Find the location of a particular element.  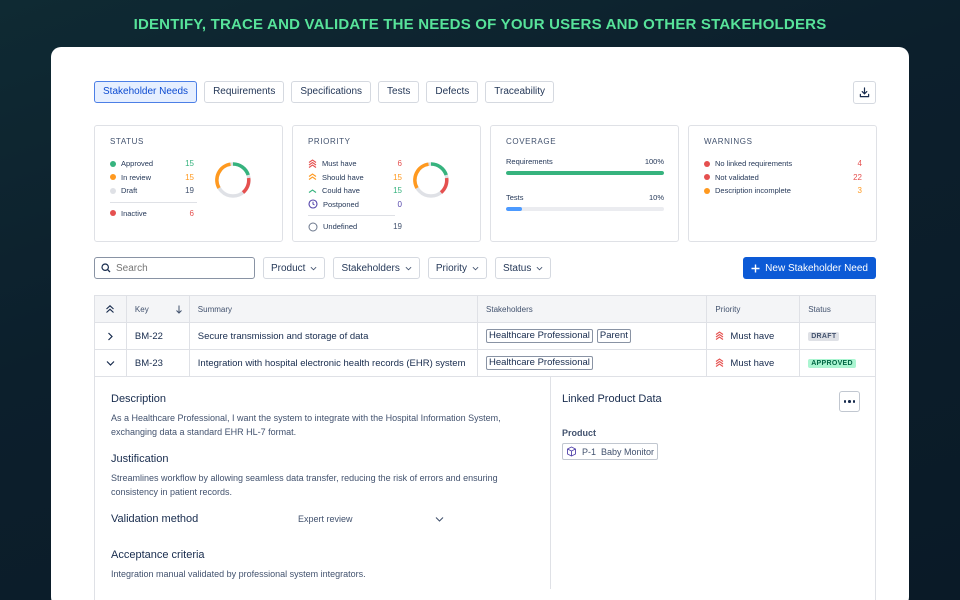

download-icon is located at coordinates (864, 92).